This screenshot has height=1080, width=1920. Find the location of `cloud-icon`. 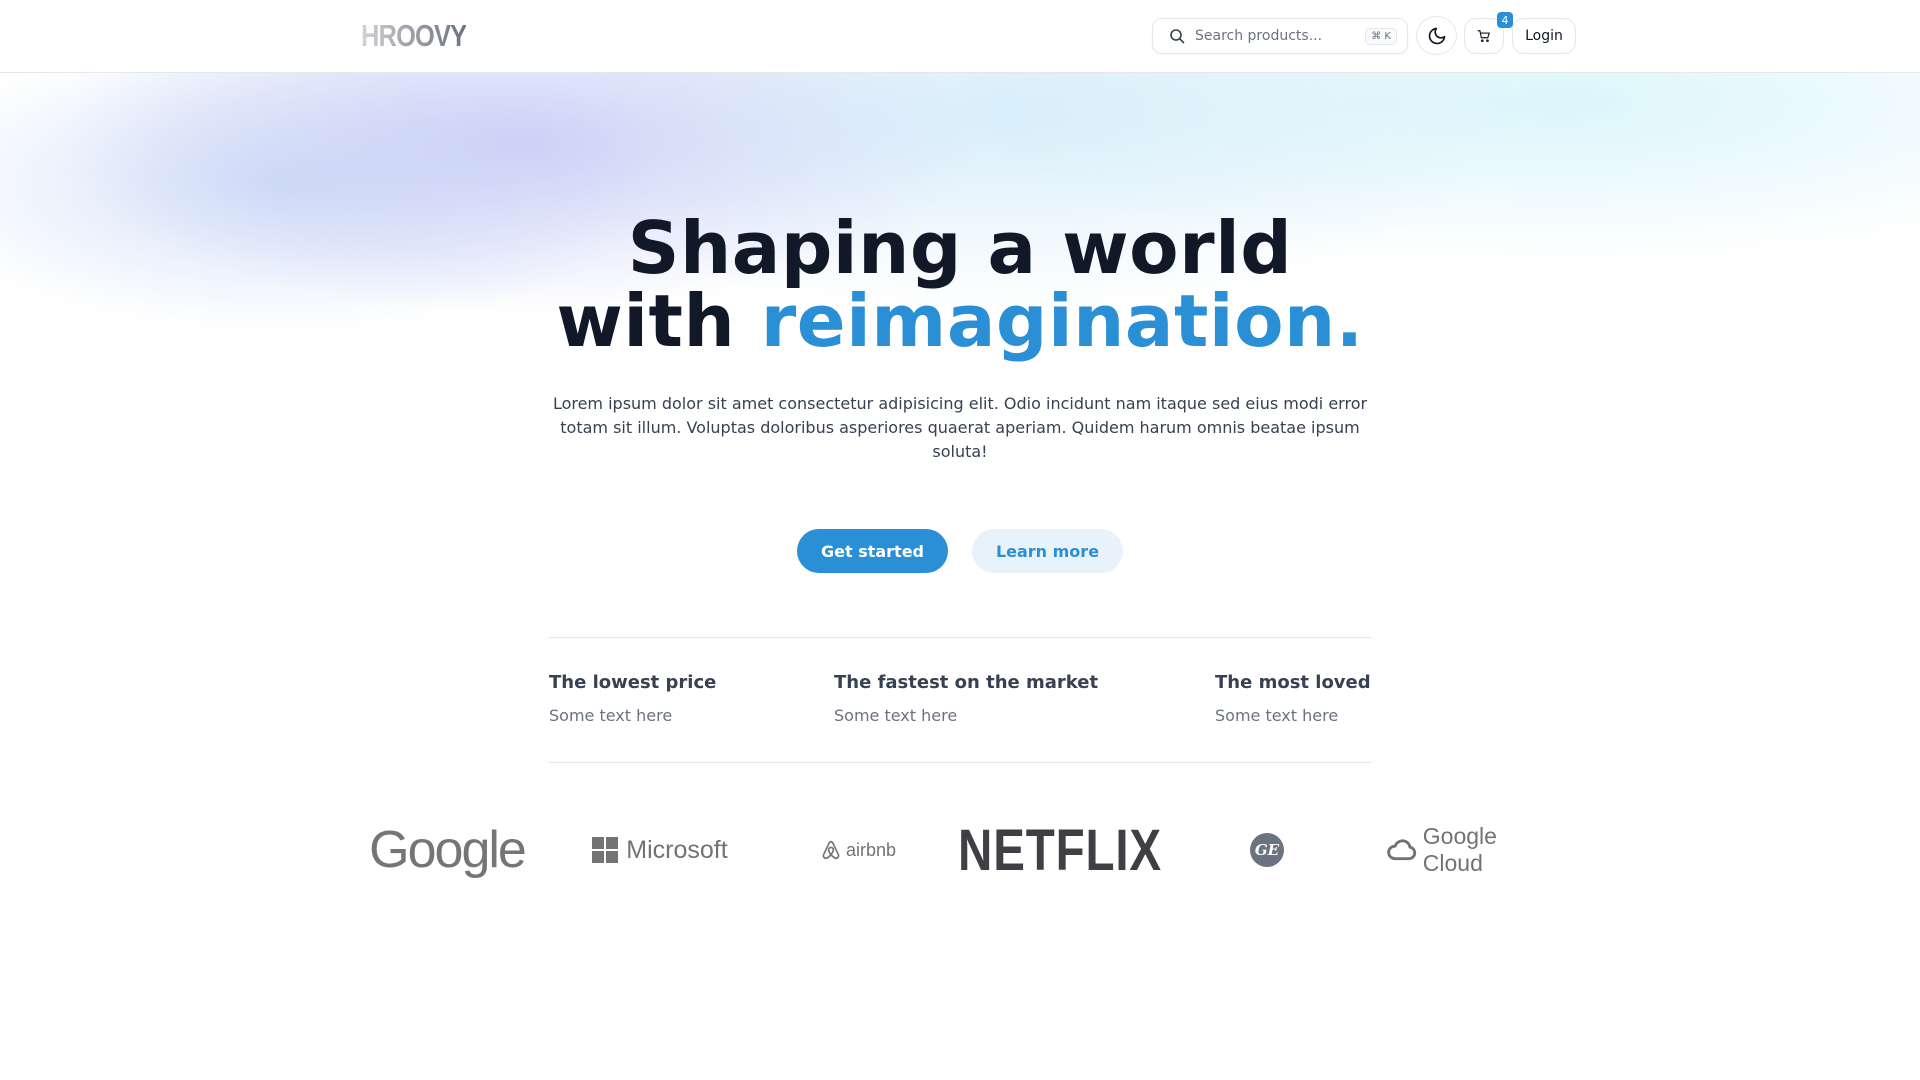

cloud-icon is located at coordinates (1402, 850).